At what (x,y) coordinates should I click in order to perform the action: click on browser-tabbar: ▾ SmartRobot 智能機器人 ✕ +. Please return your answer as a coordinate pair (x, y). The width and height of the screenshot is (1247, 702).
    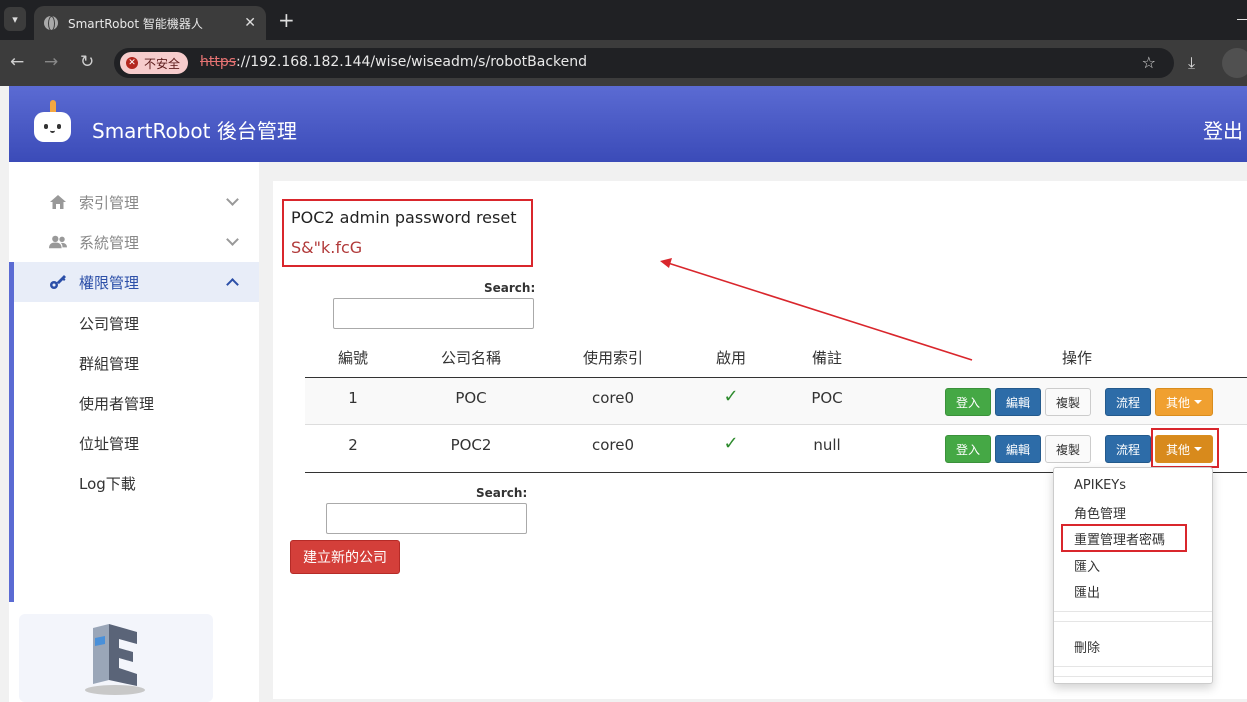
    Looking at the image, I should click on (623, 20).